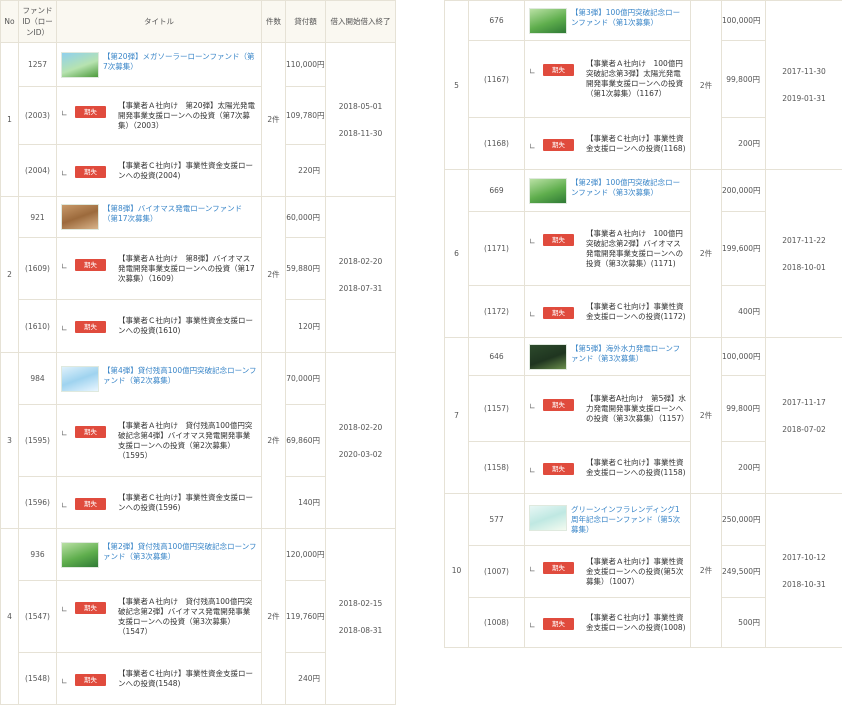  What do you see at coordinates (185, 325) in the screenshot?
I see `loan-title: 【事業者Ｃ社向け】事業性資金支援ローンへの投資(1610)` at bounding box center [185, 325].